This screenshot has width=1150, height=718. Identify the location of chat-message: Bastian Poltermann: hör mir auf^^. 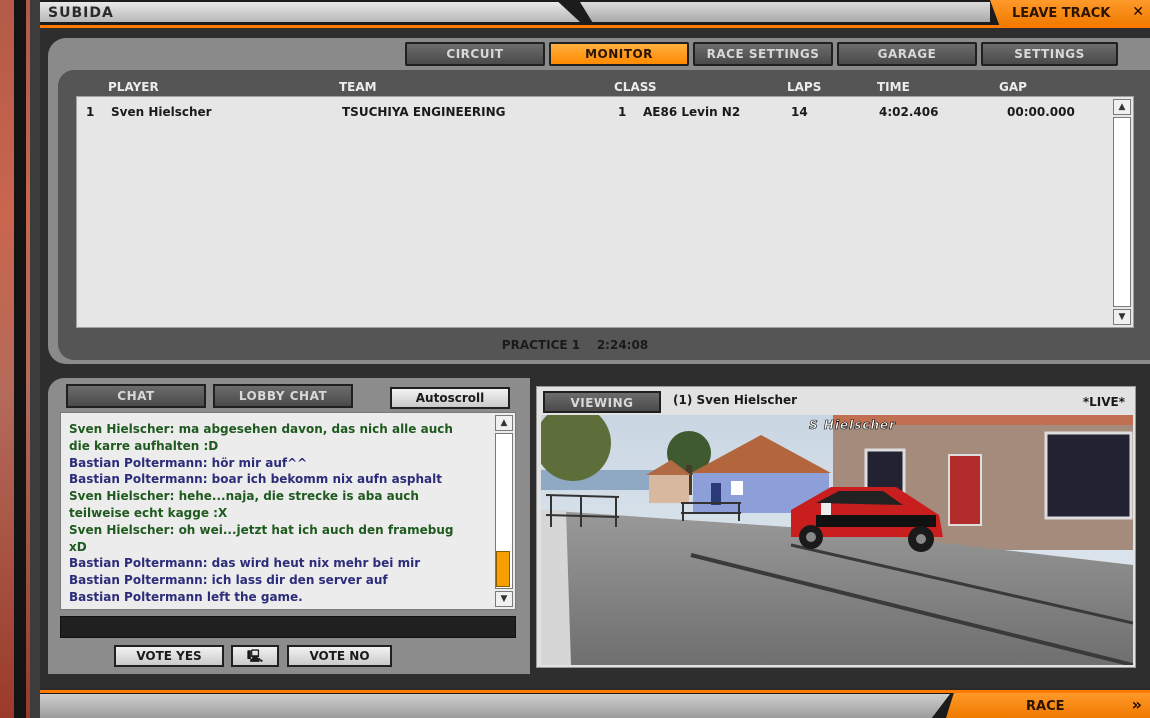
(188, 462).